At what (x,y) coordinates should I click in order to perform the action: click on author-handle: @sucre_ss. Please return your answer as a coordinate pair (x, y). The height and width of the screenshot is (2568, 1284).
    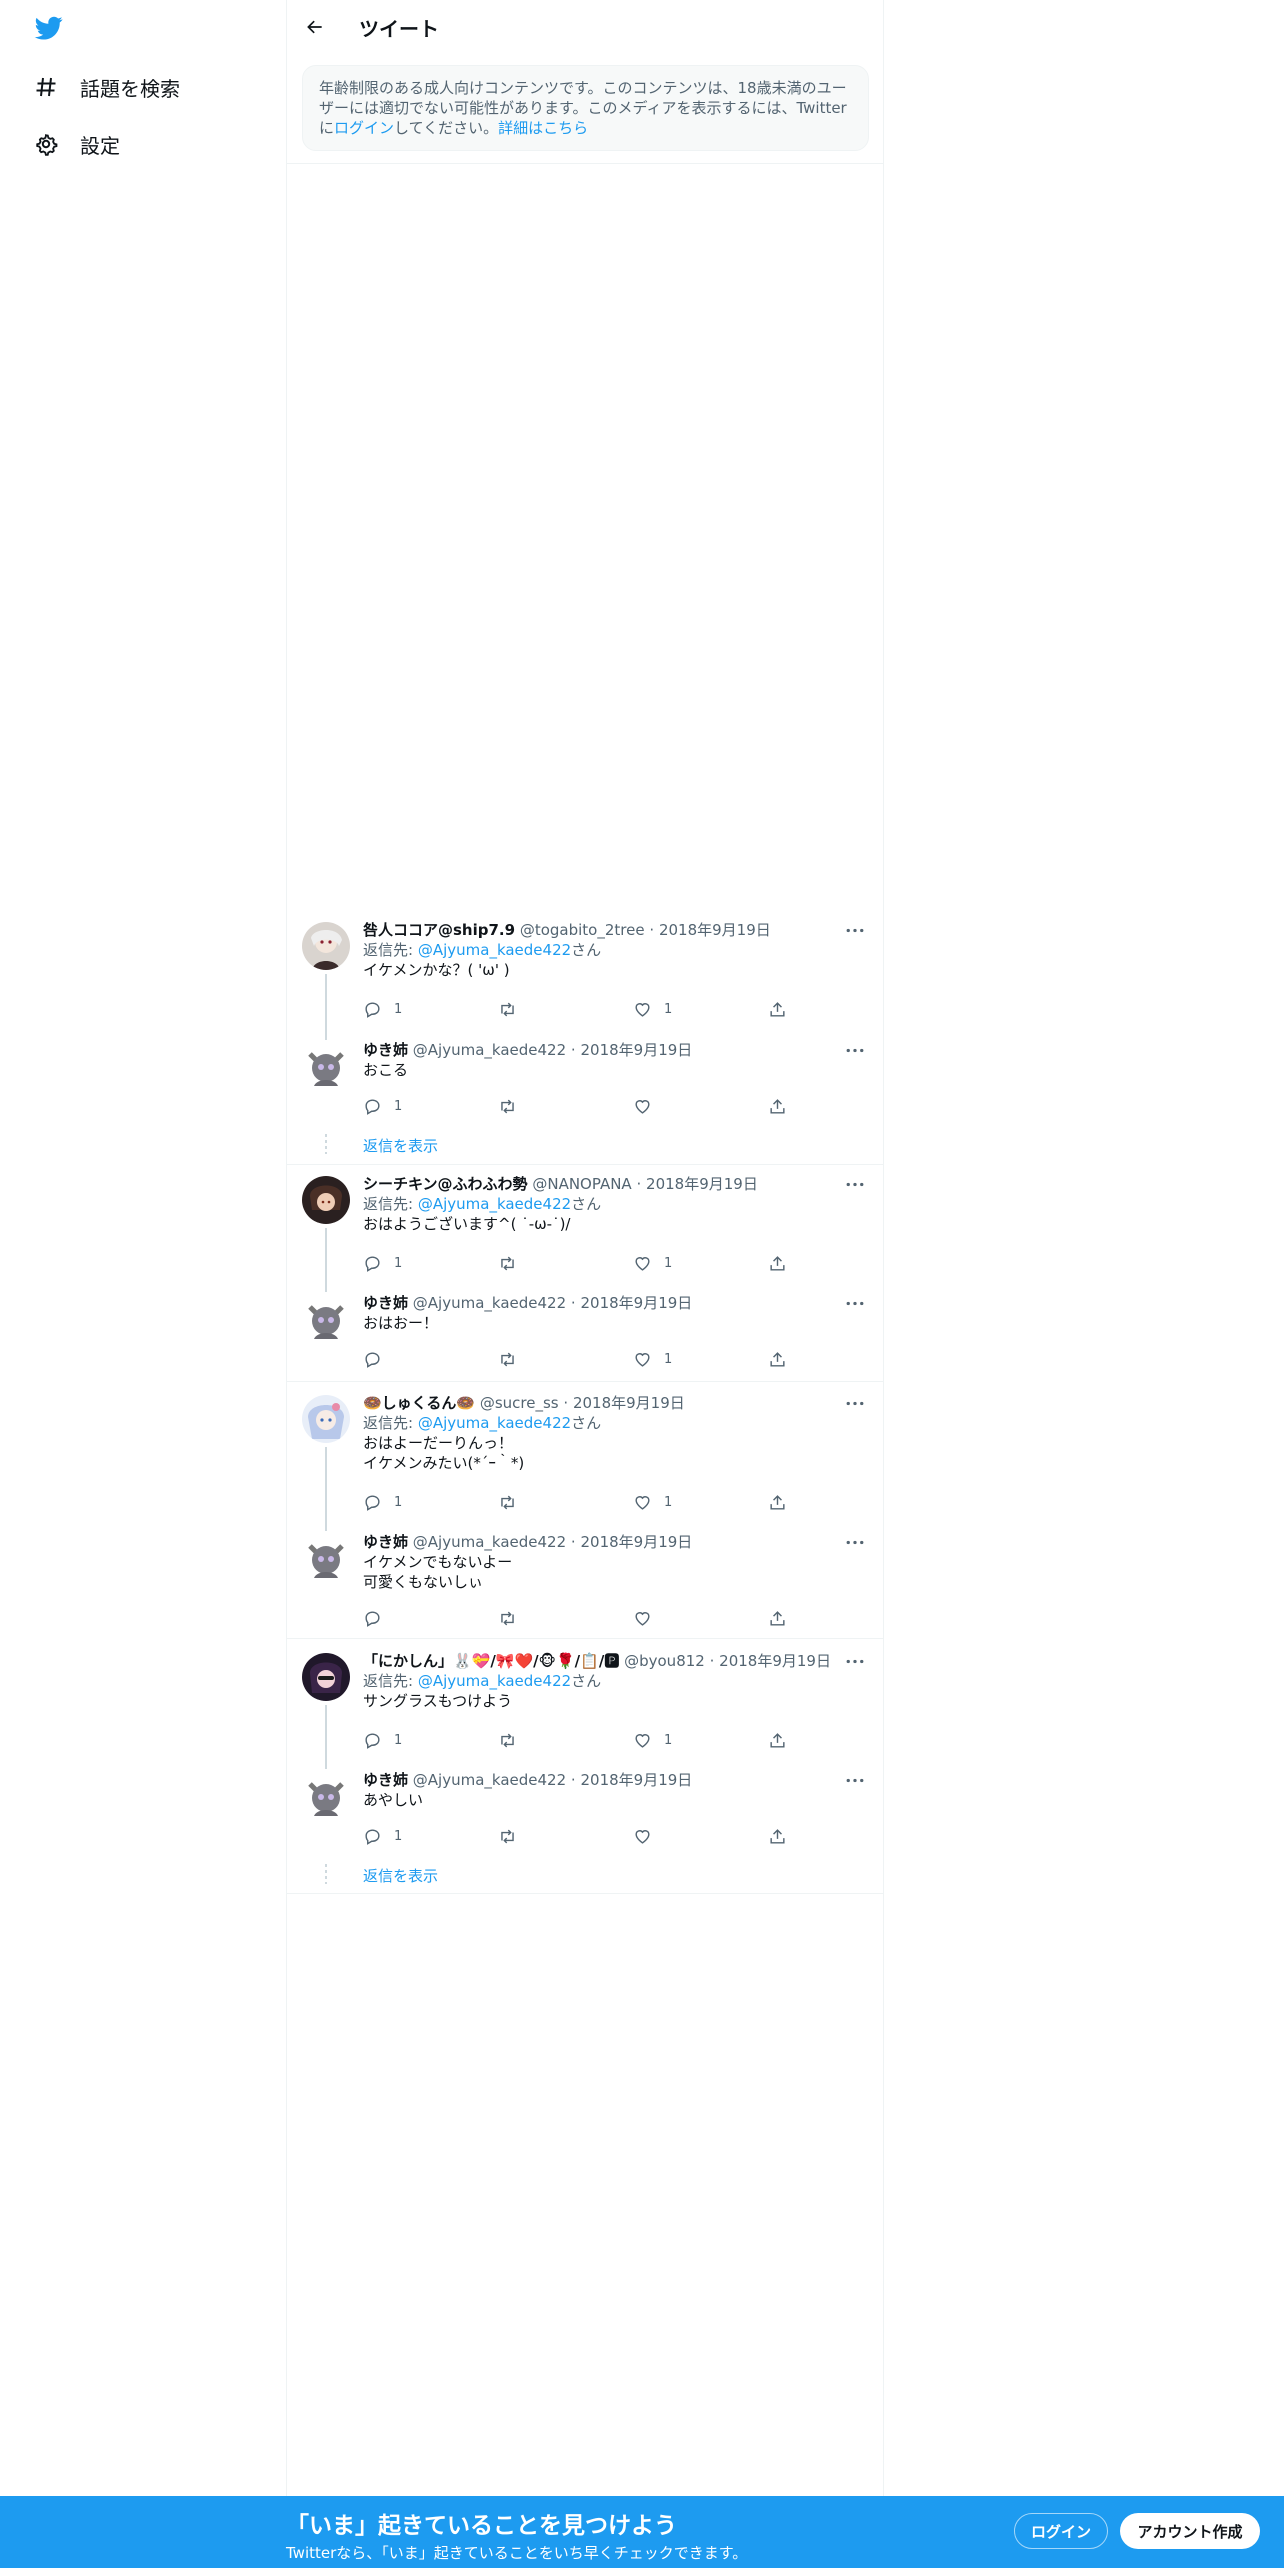
    Looking at the image, I should click on (519, 1403).